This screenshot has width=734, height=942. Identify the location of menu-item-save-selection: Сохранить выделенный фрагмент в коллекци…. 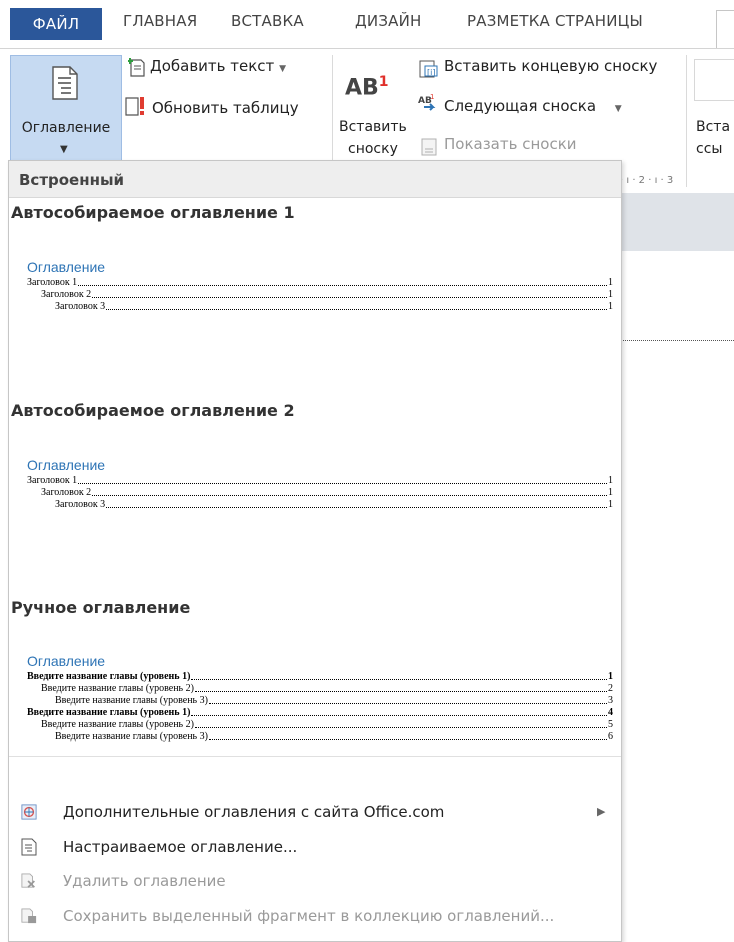
(315, 917).